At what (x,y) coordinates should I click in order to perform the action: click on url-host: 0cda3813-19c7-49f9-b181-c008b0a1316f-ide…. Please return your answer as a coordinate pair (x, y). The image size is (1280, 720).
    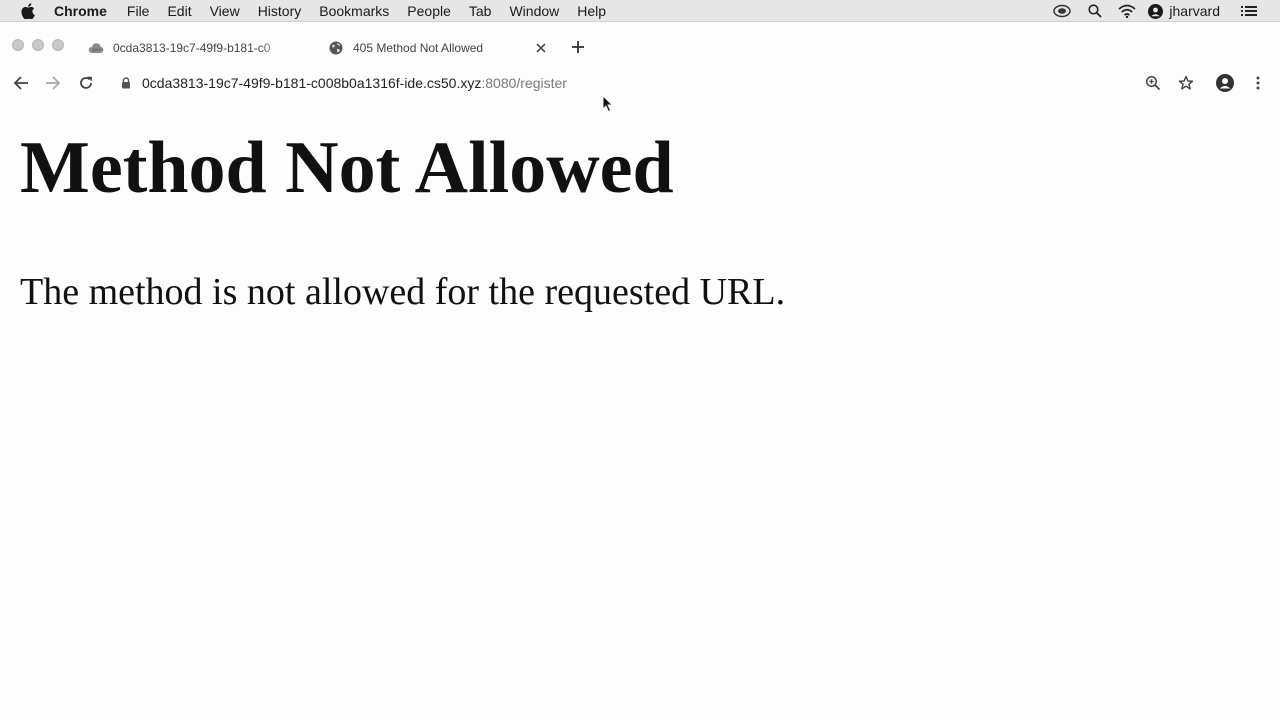
    Looking at the image, I should click on (312, 83).